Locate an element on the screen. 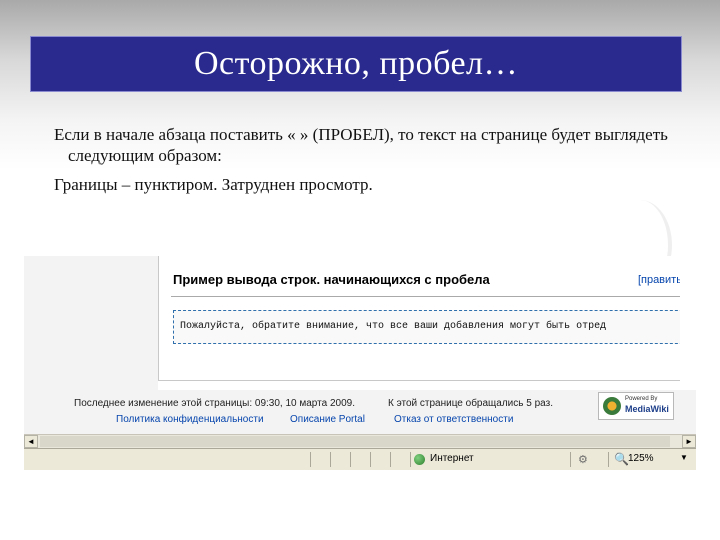 The width and height of the screenshot is (720, 540). zoom-icon: 🔍 is located at coordinates (621, 459).